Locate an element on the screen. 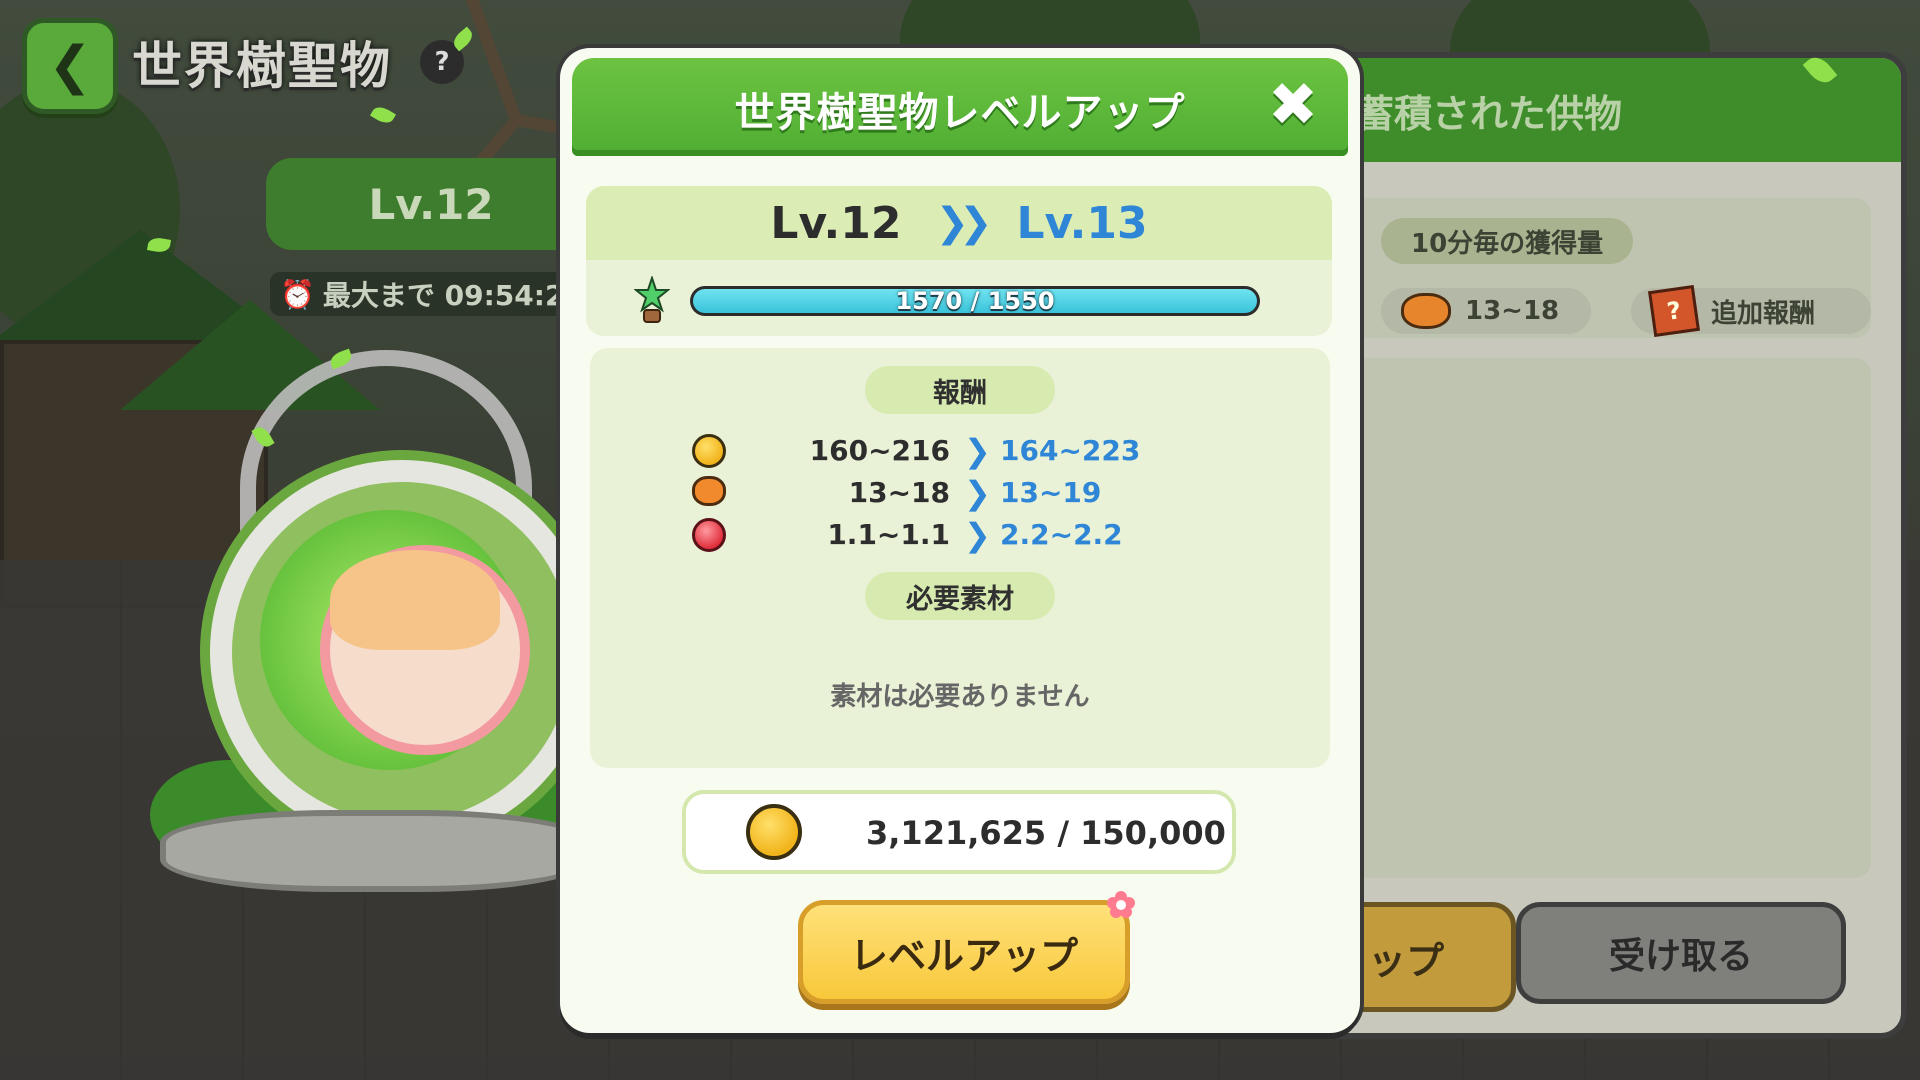 The width and height of the screenshot is (1920, 1080). per-10min-label: 10分毎の獲得量 is located at coordinates (1507, 241).